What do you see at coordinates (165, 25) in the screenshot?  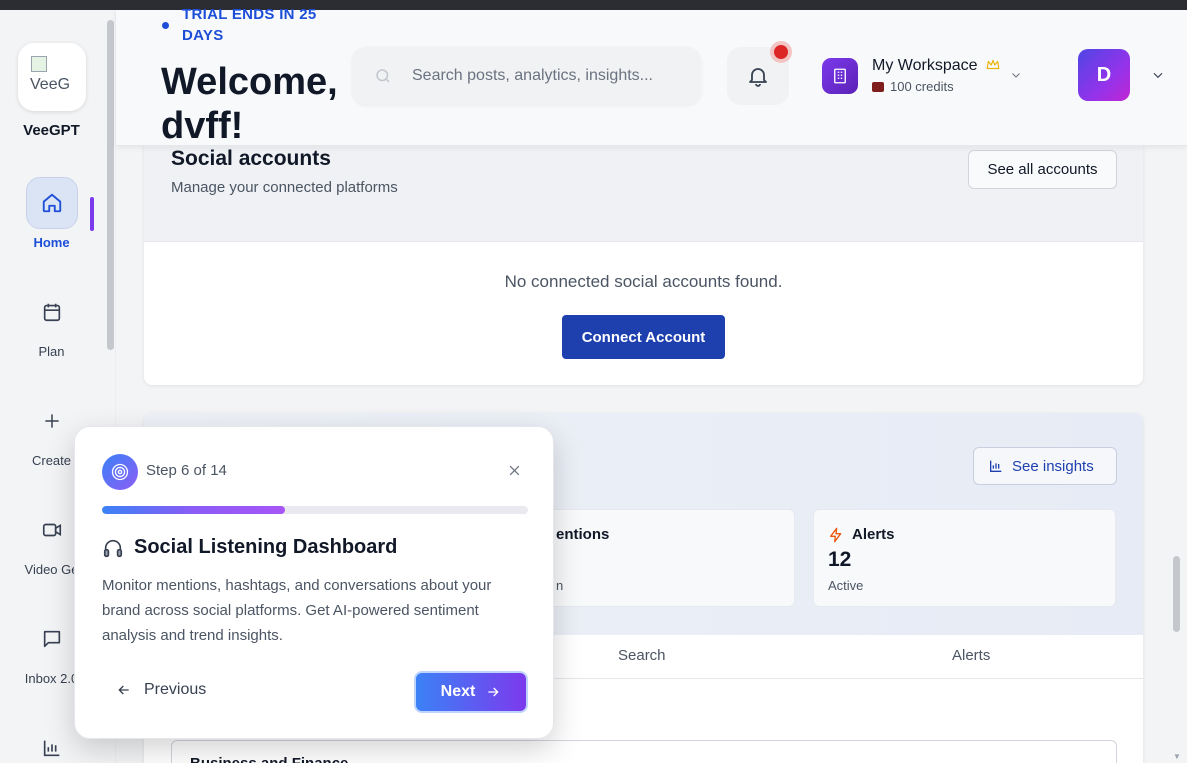 I see `trial-dot-icon` at bounding box center [165, 25].